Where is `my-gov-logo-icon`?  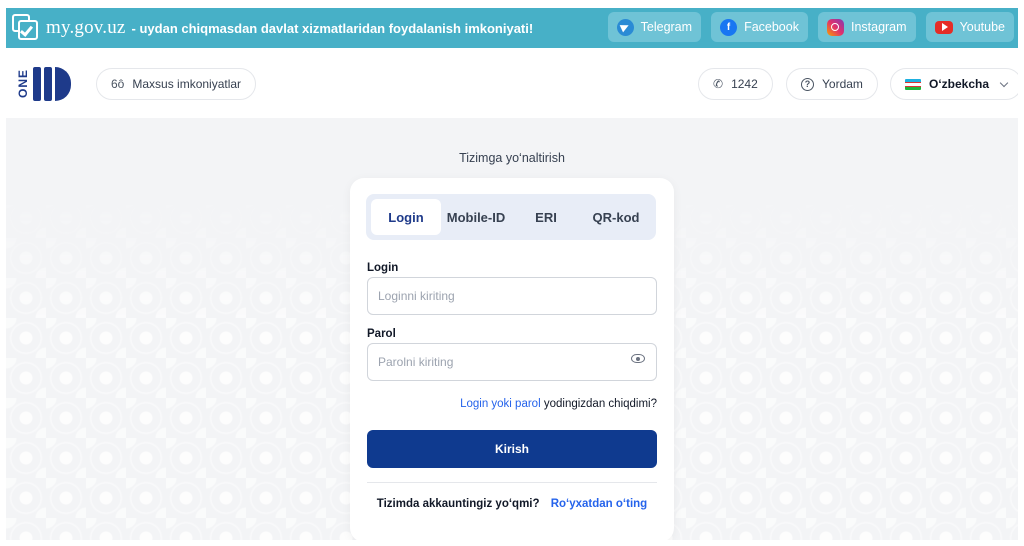 my-gov-logo-icon is located at coordinates (26, 28).